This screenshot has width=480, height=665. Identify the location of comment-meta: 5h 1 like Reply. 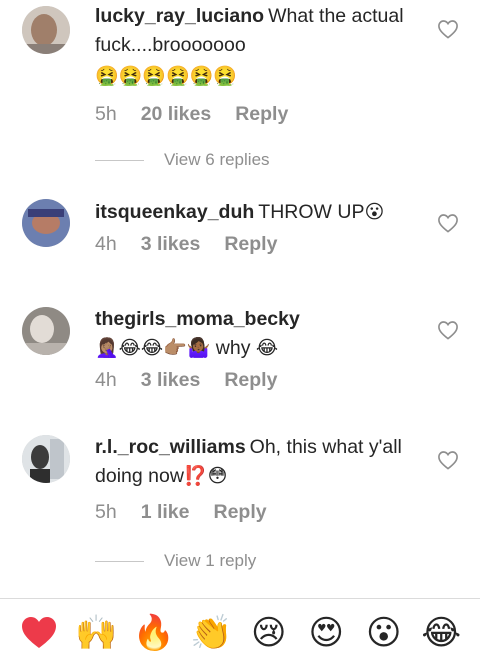
(260, 512).